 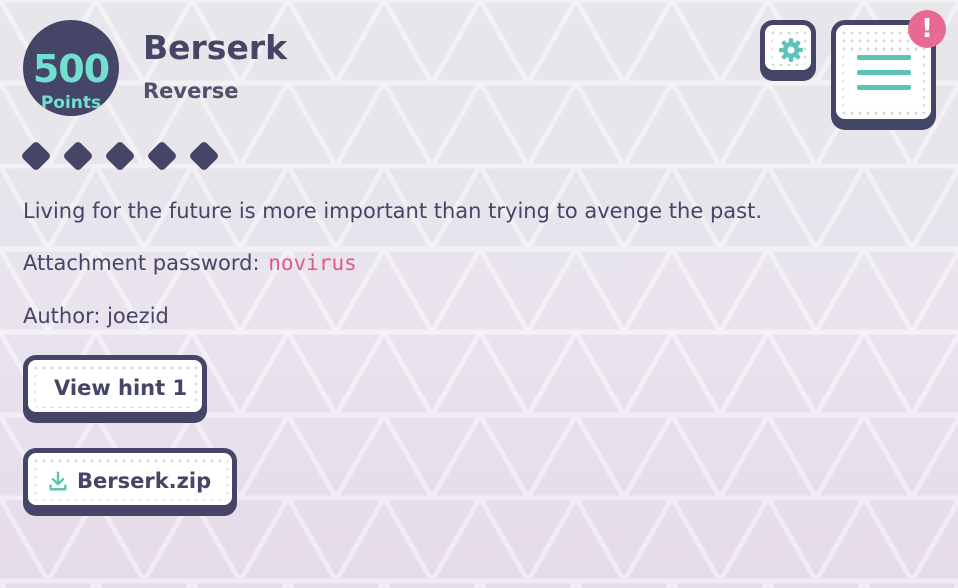 I want to click on challenge-category: Reverse, so click(x=191, y=91).